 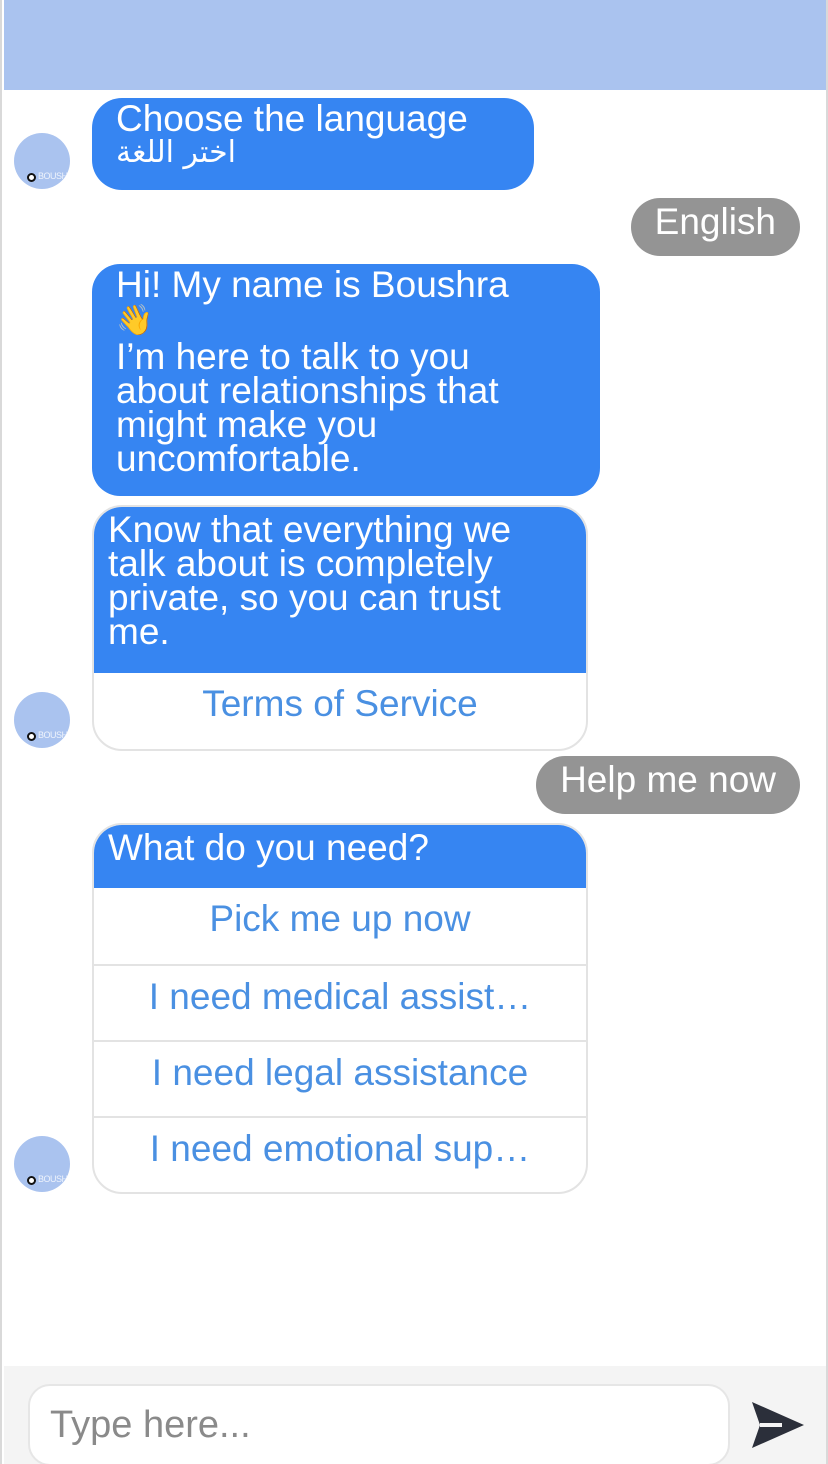 I want to click on message-text: I’m here to talk to you, so click(x=293, y=356).